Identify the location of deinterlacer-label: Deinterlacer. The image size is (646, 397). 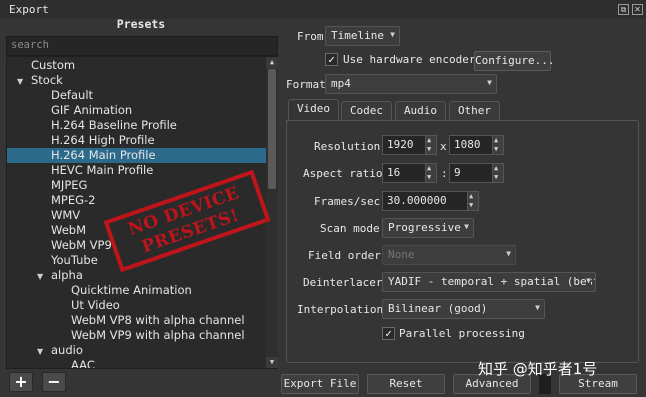
(343, 282).